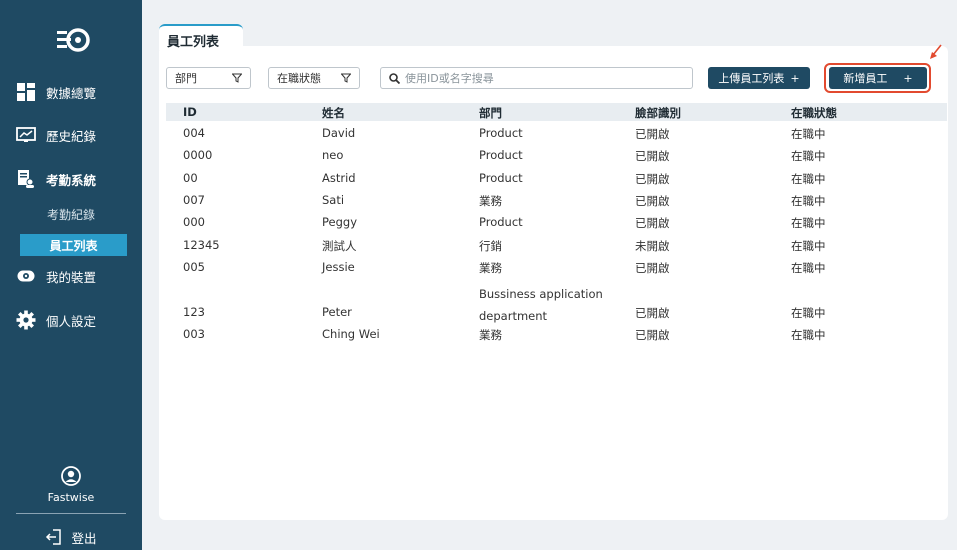 The width and height of the screenshot is (957, 550). Describe the element at coordinates (194, 200) in the screenshot. I see `cell-id: 007` at that location.